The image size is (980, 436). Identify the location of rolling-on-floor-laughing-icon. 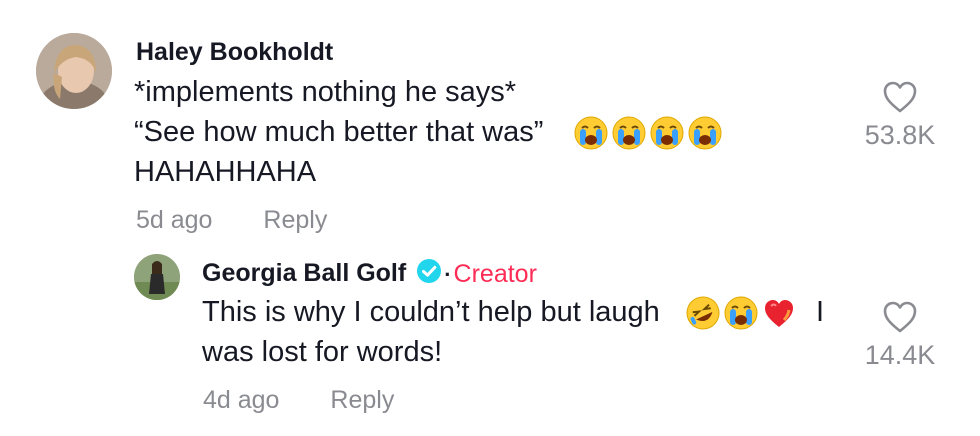
(703, 313).